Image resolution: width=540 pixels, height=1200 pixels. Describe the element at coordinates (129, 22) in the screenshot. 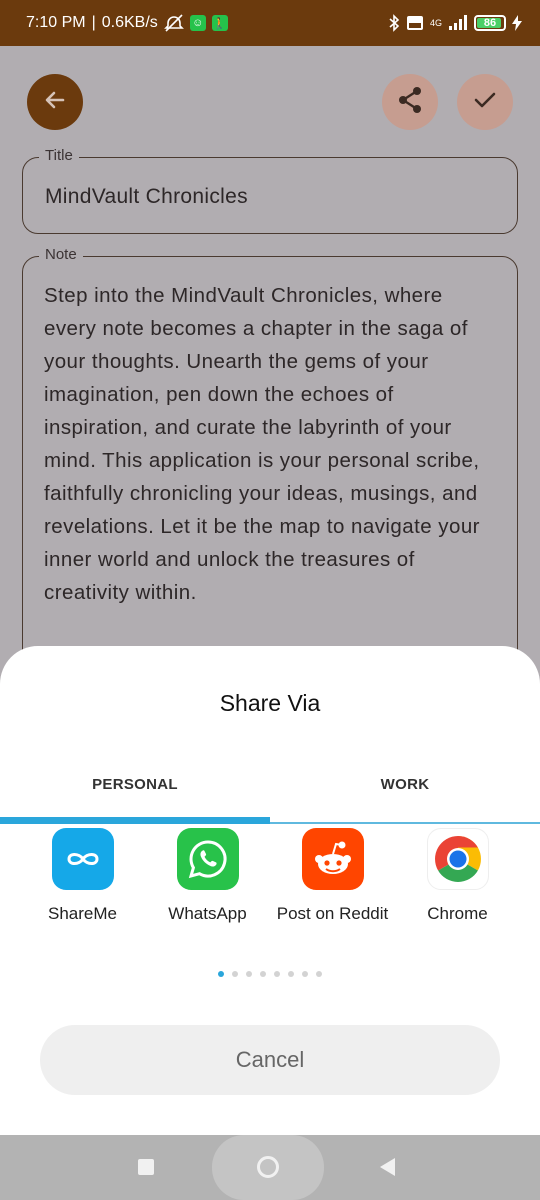

I see `status-speed: 0.6KB/s` at that location.